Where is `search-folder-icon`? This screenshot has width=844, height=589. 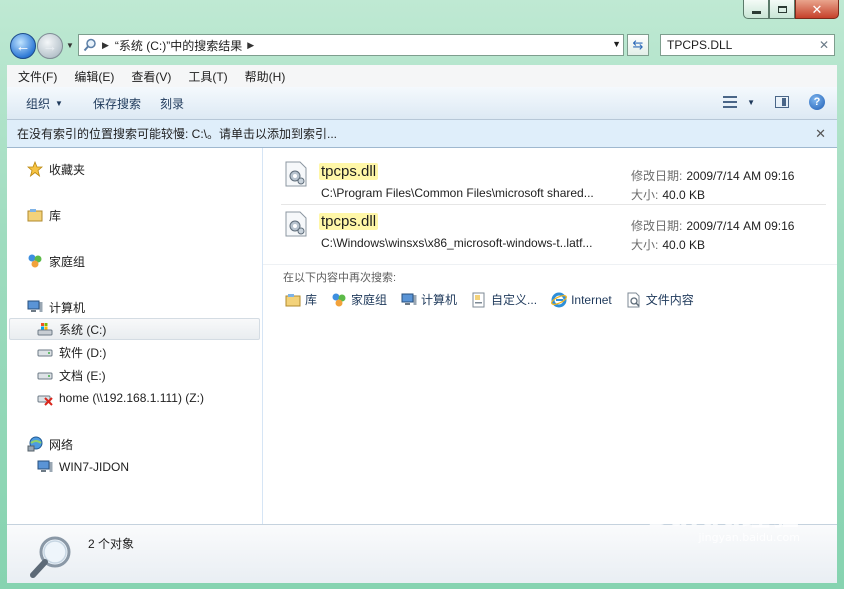
search-folder-icon is located at coordinates (90, 45).